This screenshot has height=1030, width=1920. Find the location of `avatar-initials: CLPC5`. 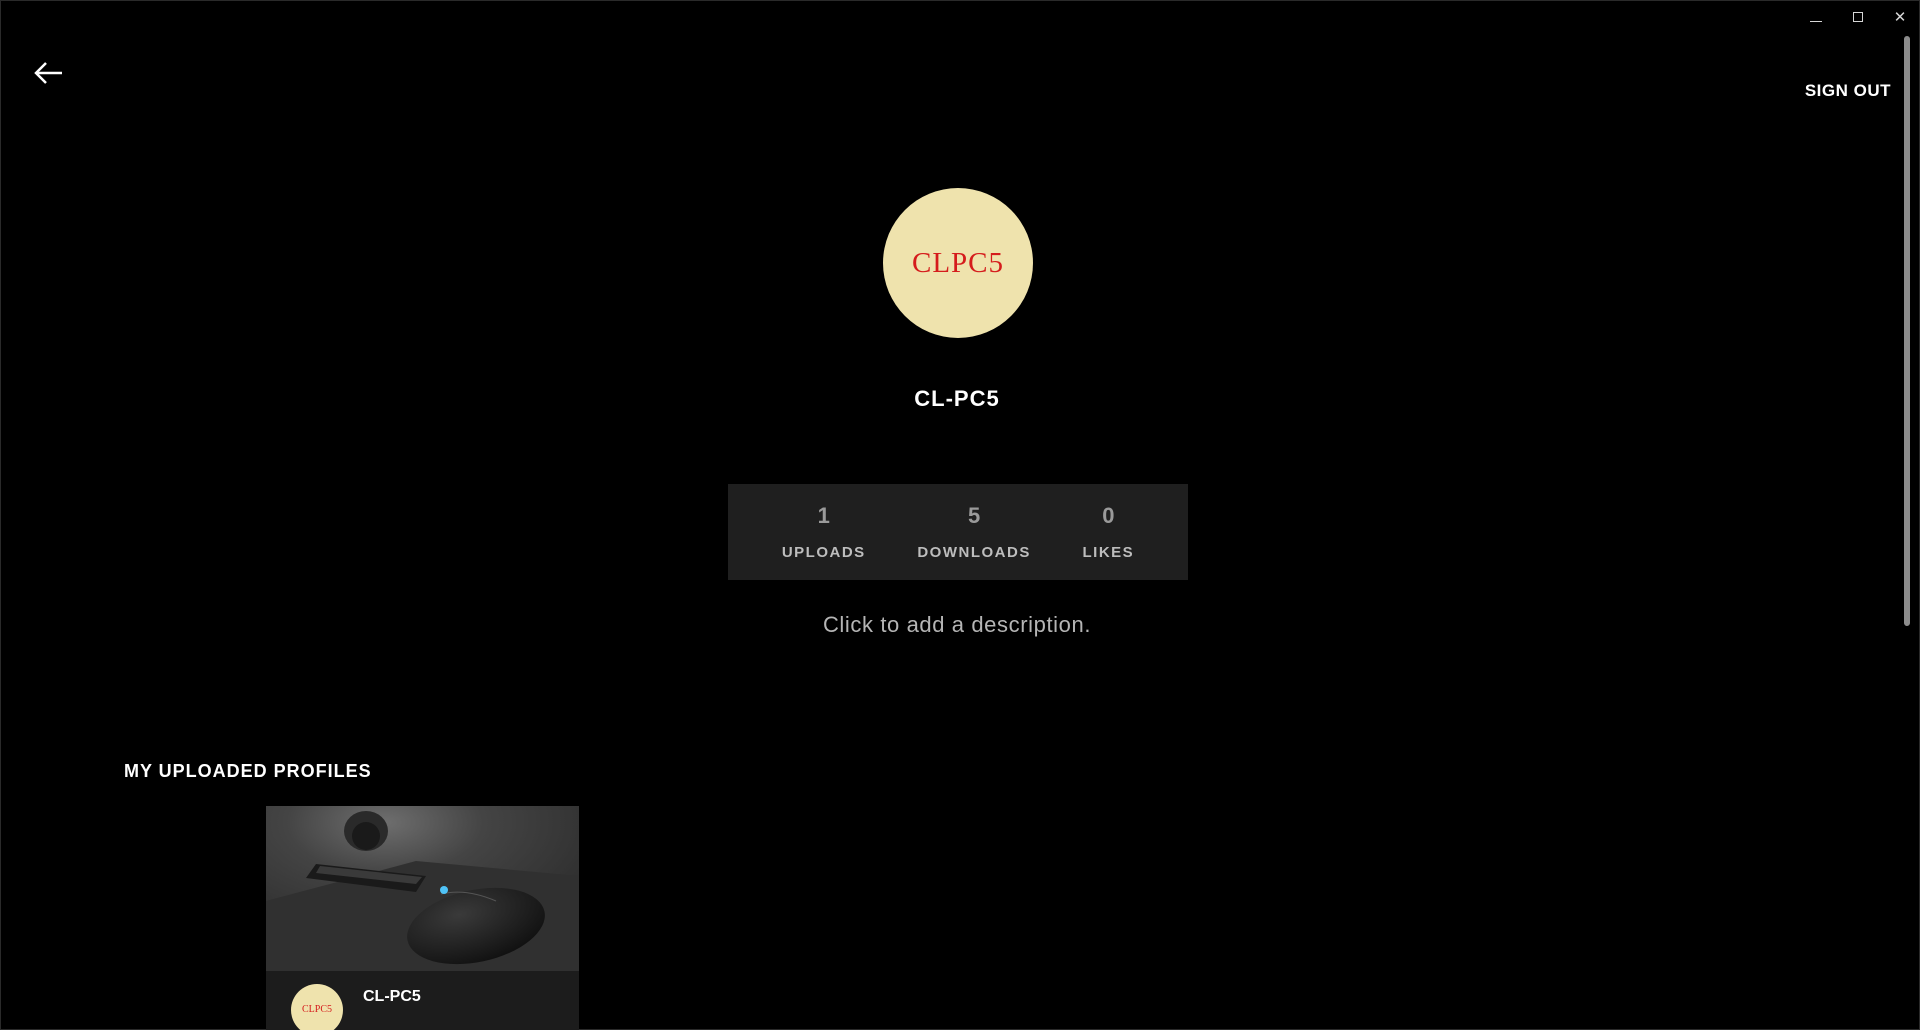

avatar-initials: CLPC5 is located at coordinates (958, 262).